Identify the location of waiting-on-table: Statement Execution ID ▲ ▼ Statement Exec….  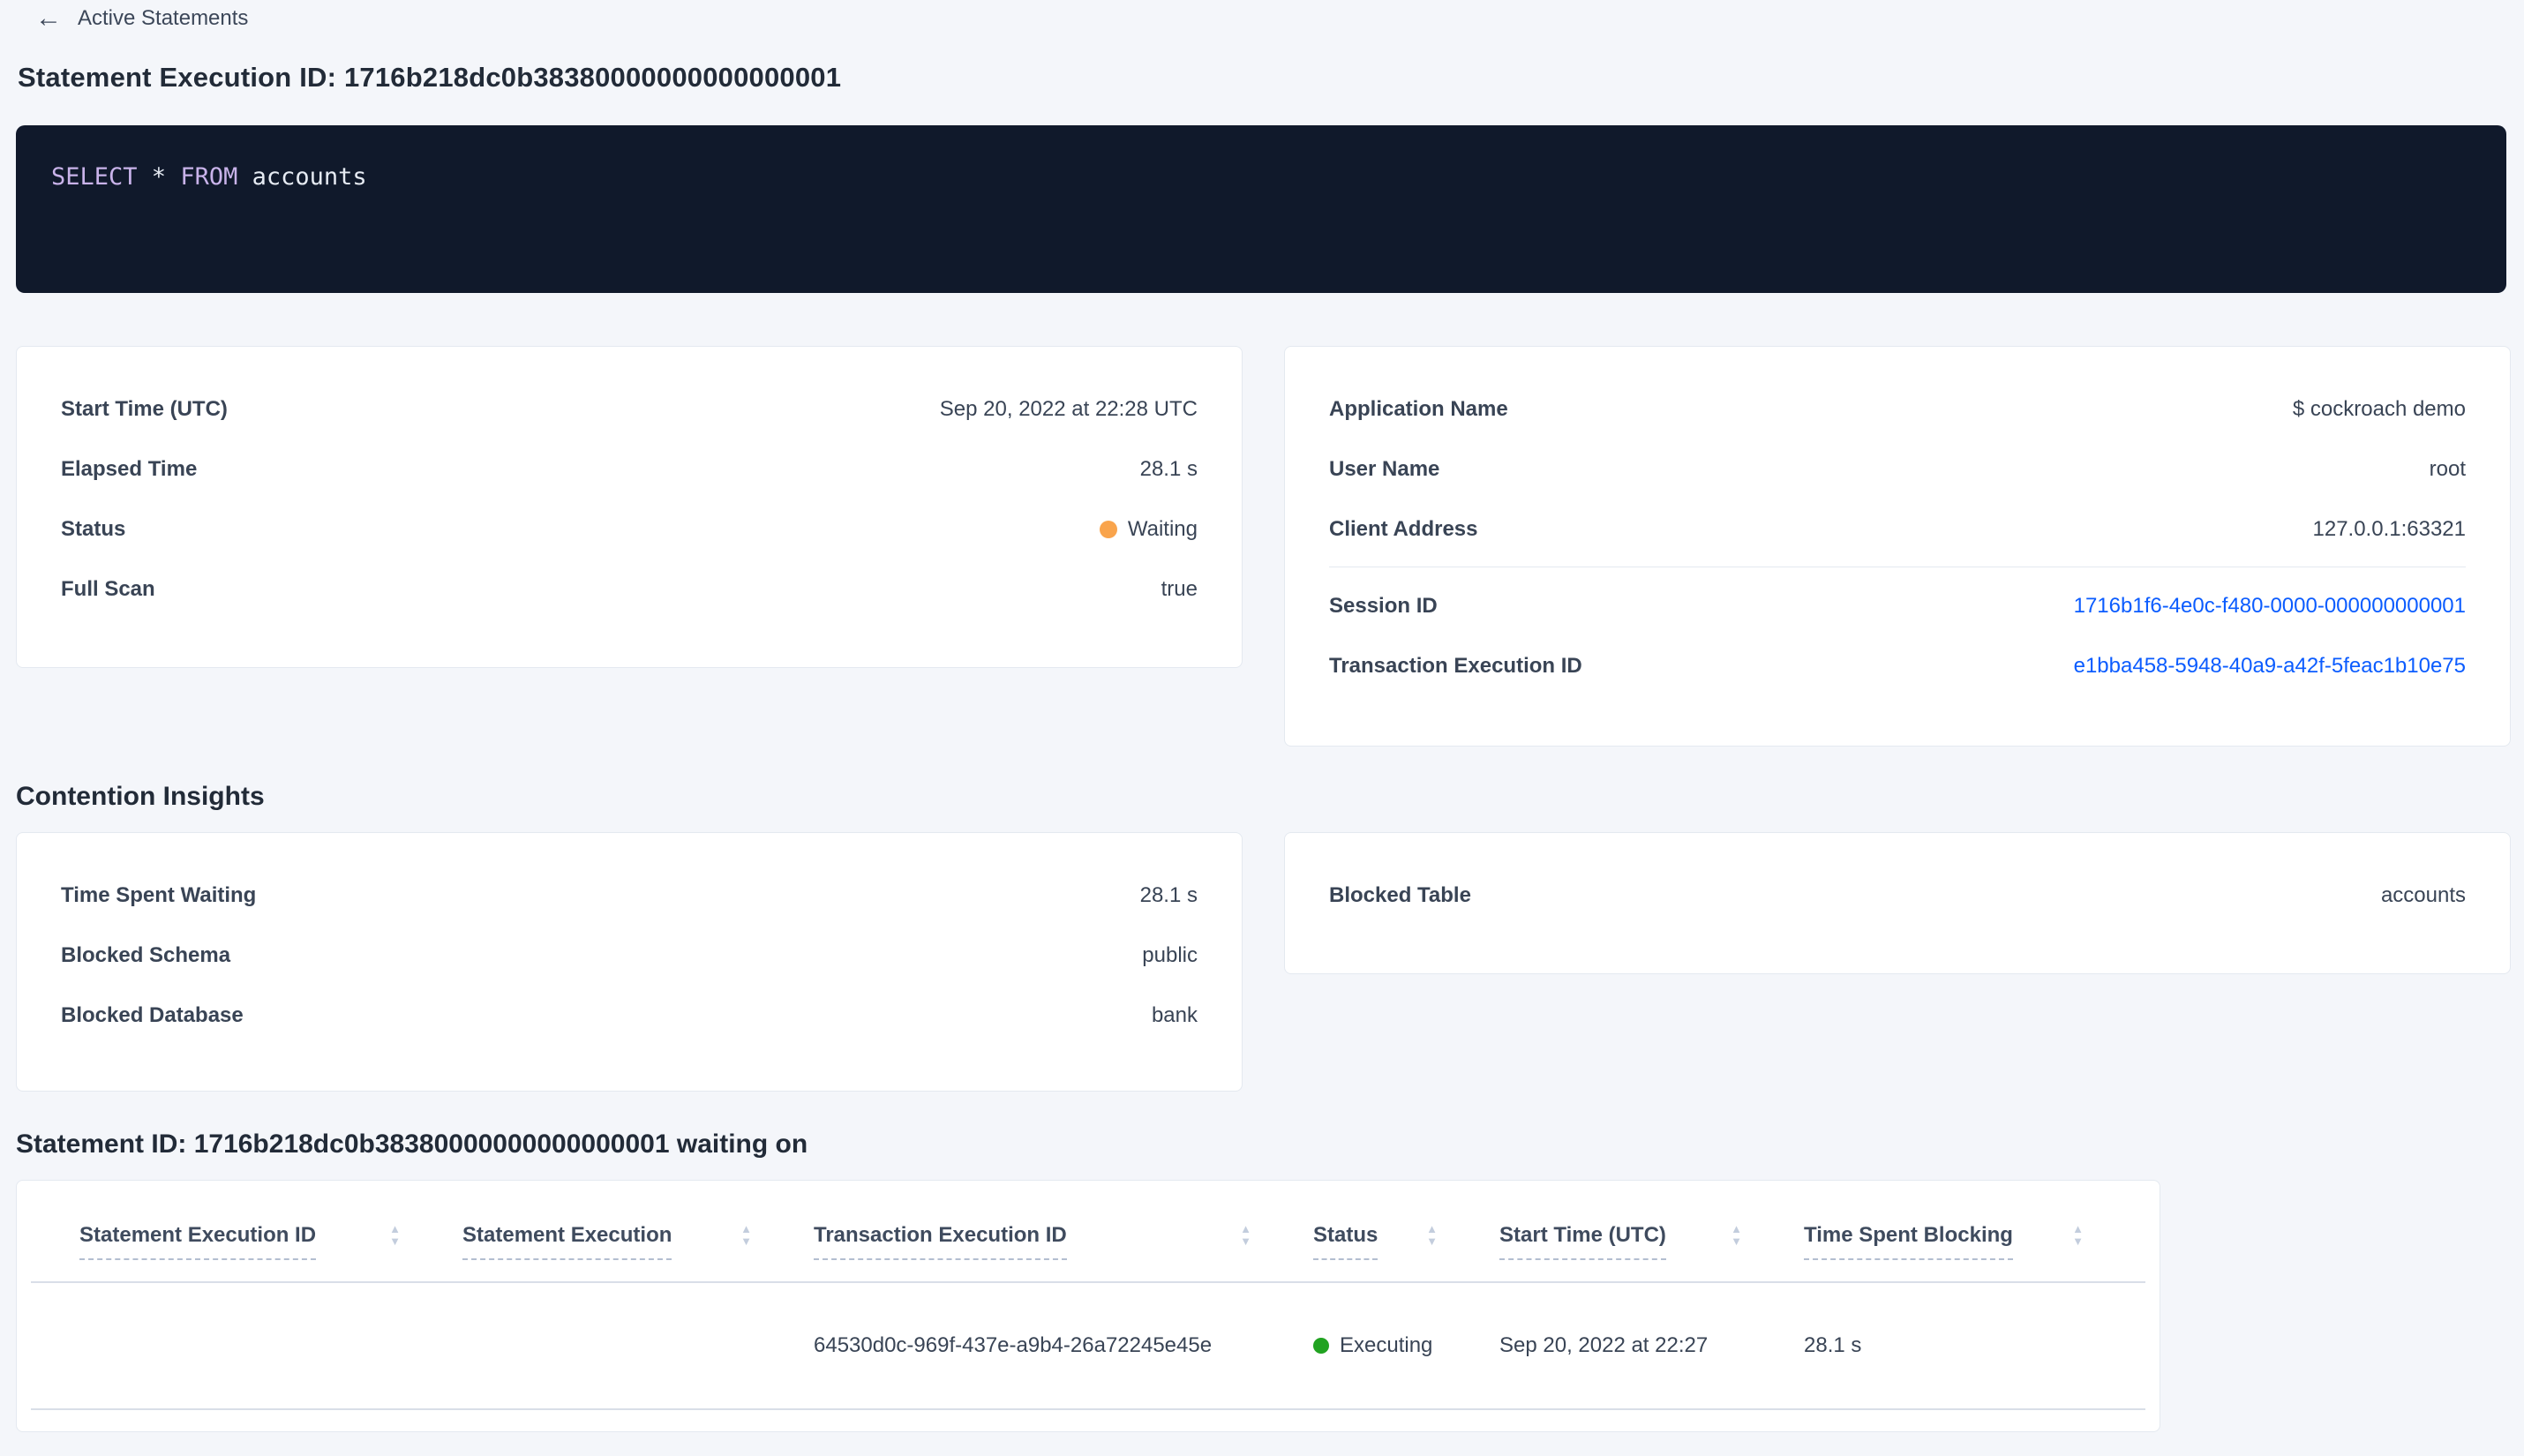
(1088, 1295).